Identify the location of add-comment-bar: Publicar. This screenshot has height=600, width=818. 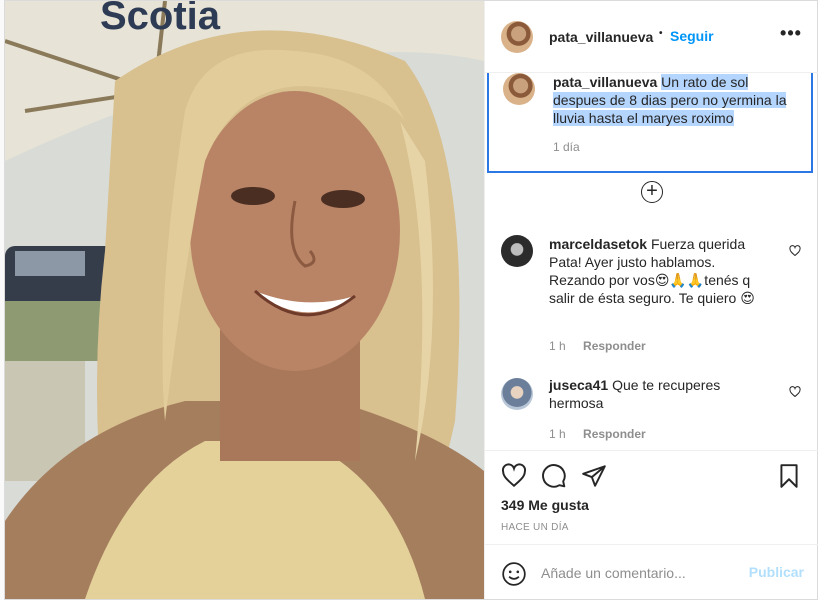
(651, 571).